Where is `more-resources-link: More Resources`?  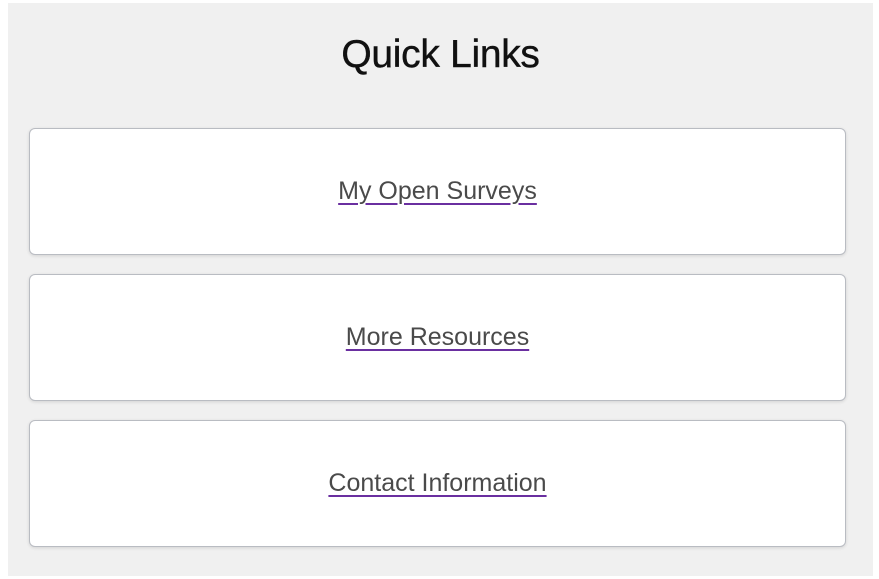
more-resources-link: More Resources is located at coordinates (437, 337).